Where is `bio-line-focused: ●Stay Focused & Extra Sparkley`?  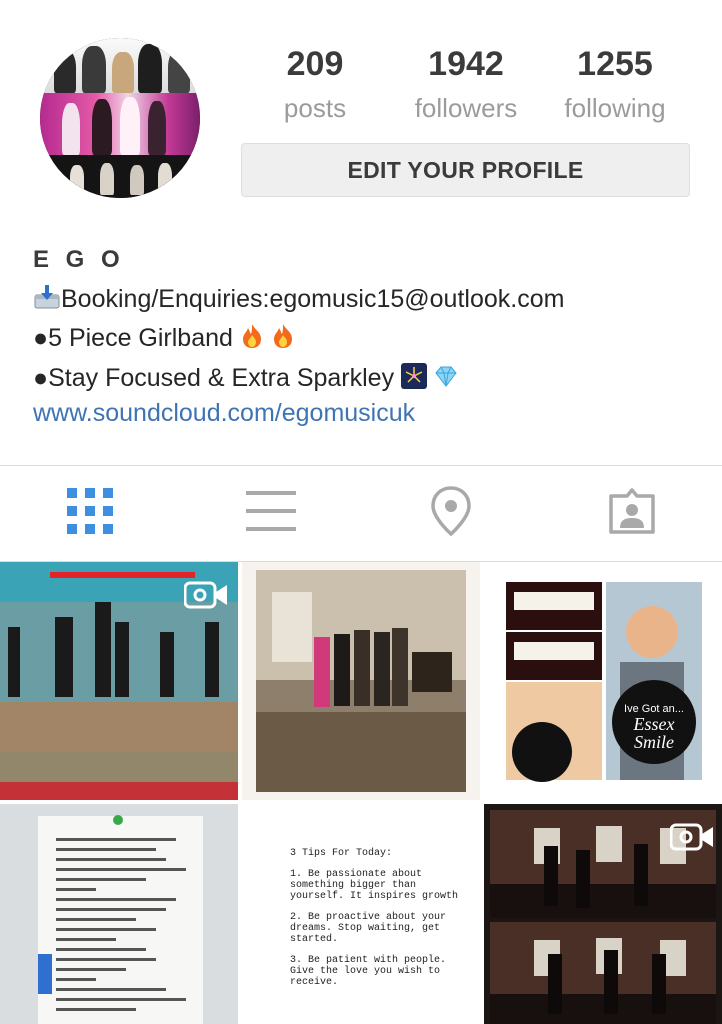 bio-line-focused: ●Stay Focused & Extra Sparkley is located at coordinates (245, 379).